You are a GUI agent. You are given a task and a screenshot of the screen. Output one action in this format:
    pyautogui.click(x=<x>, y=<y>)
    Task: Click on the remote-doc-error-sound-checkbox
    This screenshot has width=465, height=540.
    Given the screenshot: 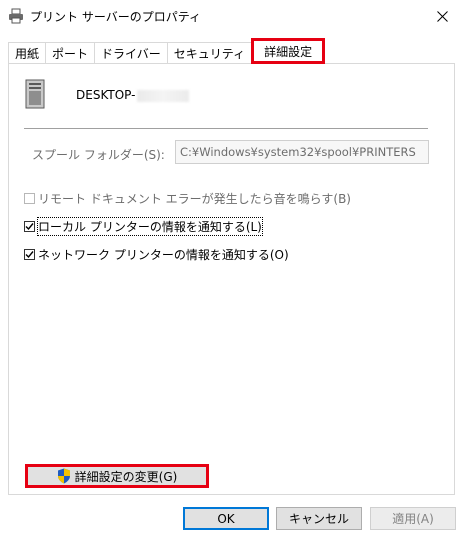 What is the action you would take?
    pyautogui.click(x=29, y=198)
    